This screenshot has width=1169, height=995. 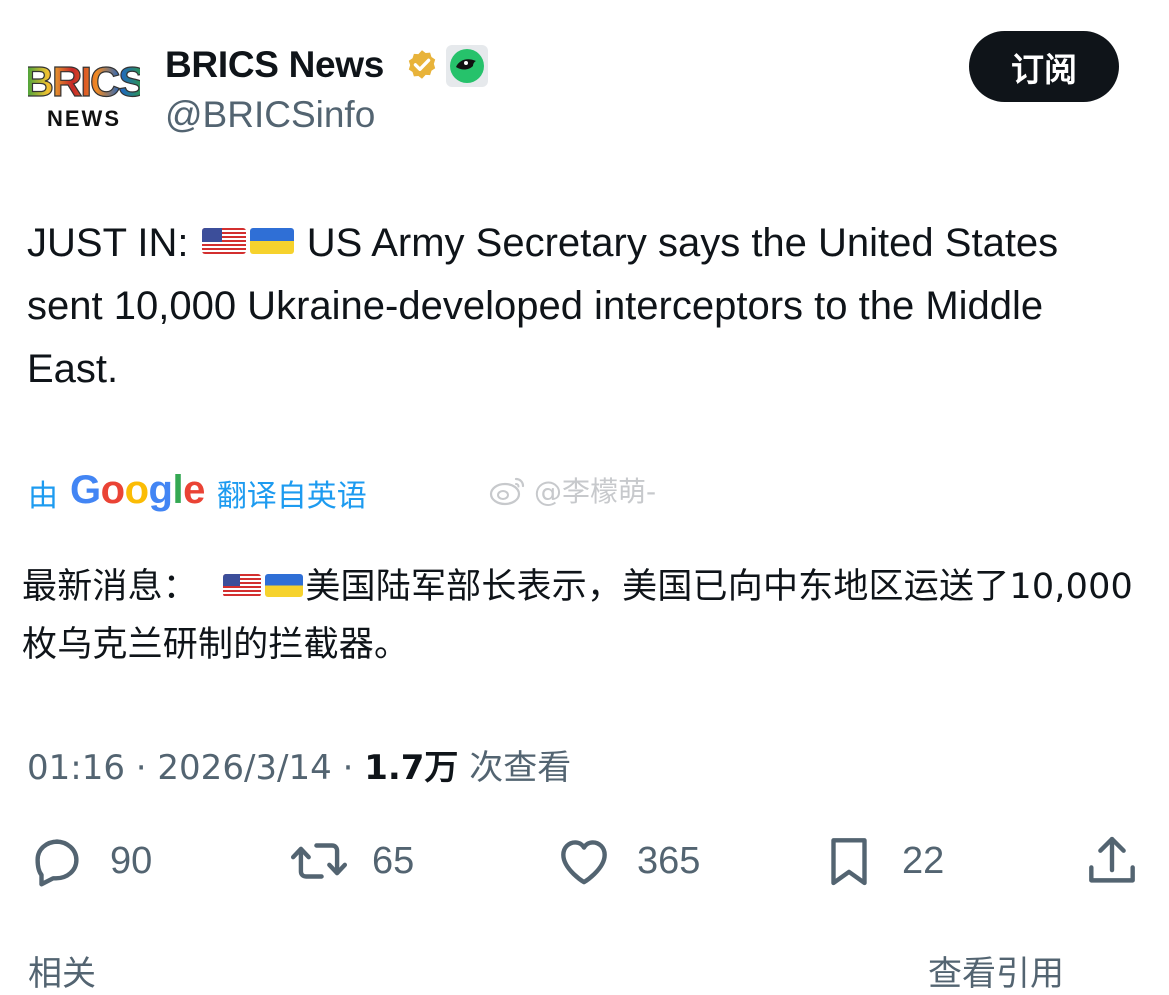 I want to click on share-button, so click(x=1112, y=861).